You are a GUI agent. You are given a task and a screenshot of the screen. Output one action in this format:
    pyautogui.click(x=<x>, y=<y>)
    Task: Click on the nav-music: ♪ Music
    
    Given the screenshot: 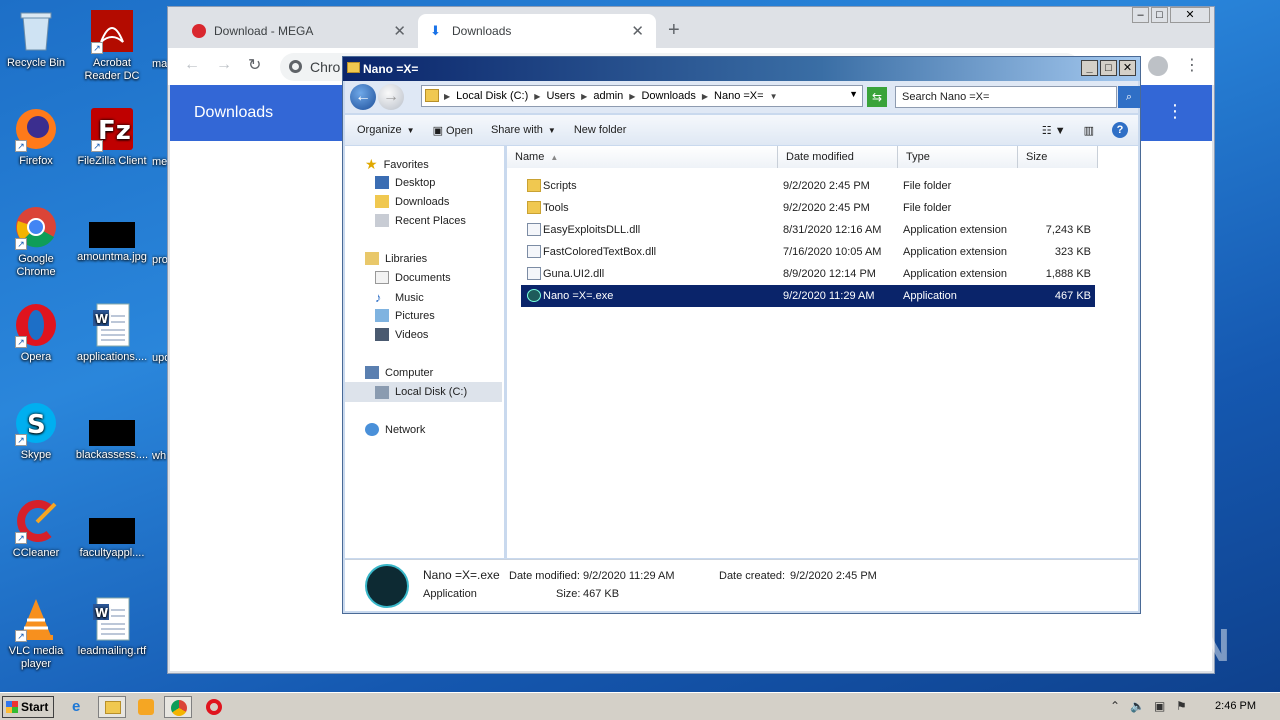 What is the action you would take?
    pyautogui.click(x=399, y=297)
    